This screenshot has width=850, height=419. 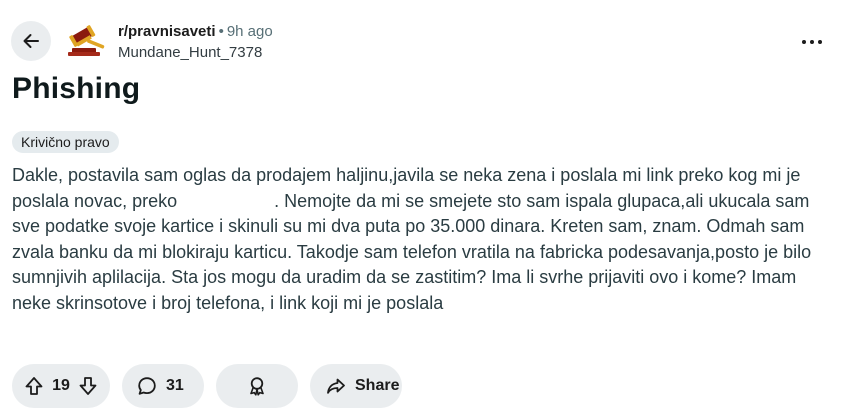 I want to click on post-actions: 19 31 Share, so click(x=207, y=386).